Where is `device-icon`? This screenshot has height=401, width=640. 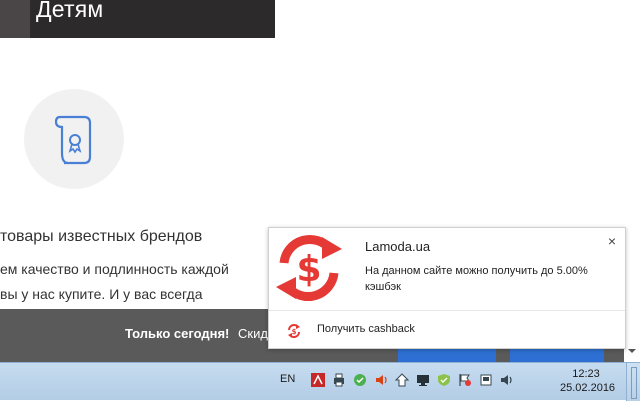
device-icon is located at coordinates (486, 380).